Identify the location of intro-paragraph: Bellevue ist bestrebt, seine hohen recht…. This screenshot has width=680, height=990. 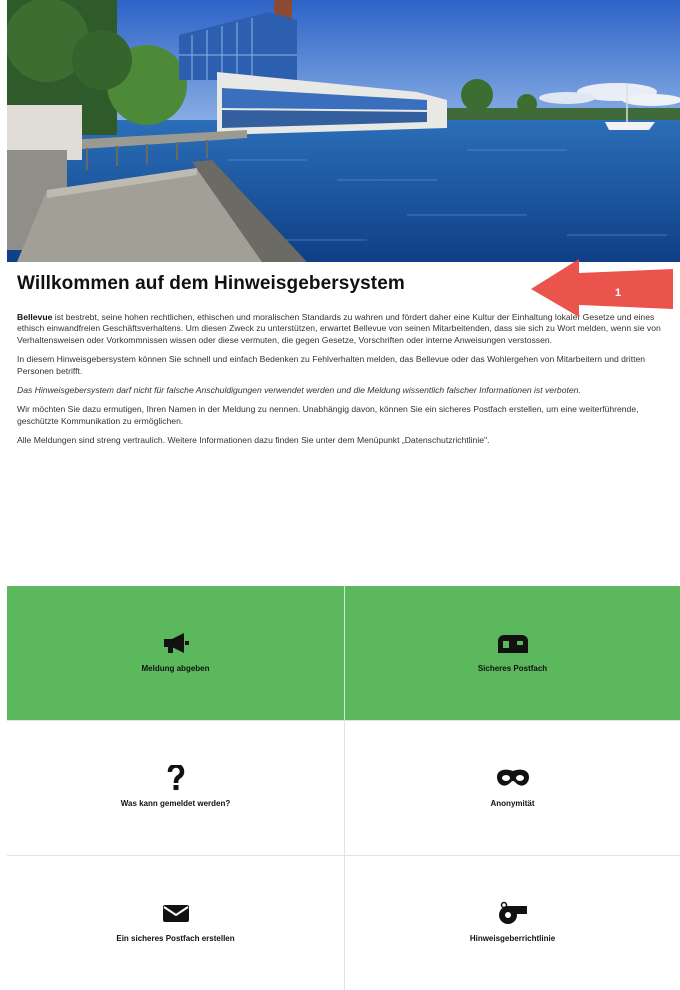
(344, 329).